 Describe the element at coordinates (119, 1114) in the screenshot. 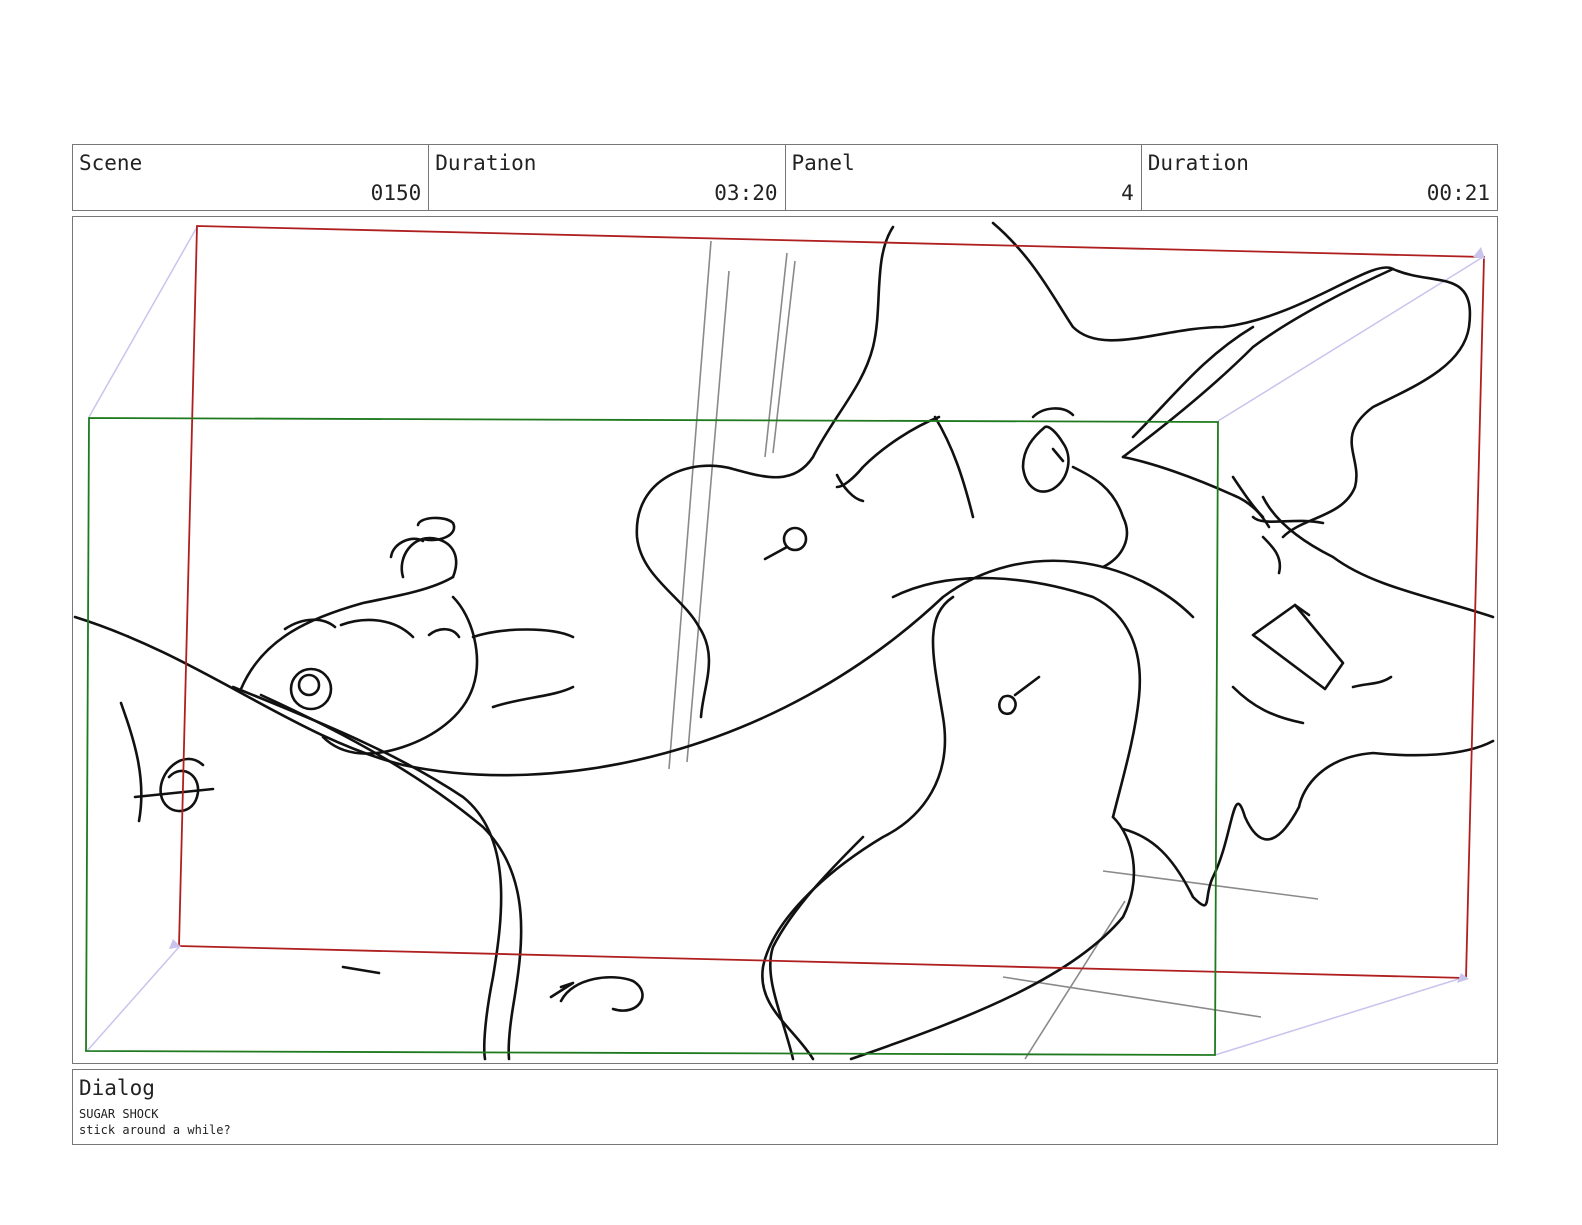

I see `dialog-speaker: SUGAR SHOCK` at that location.